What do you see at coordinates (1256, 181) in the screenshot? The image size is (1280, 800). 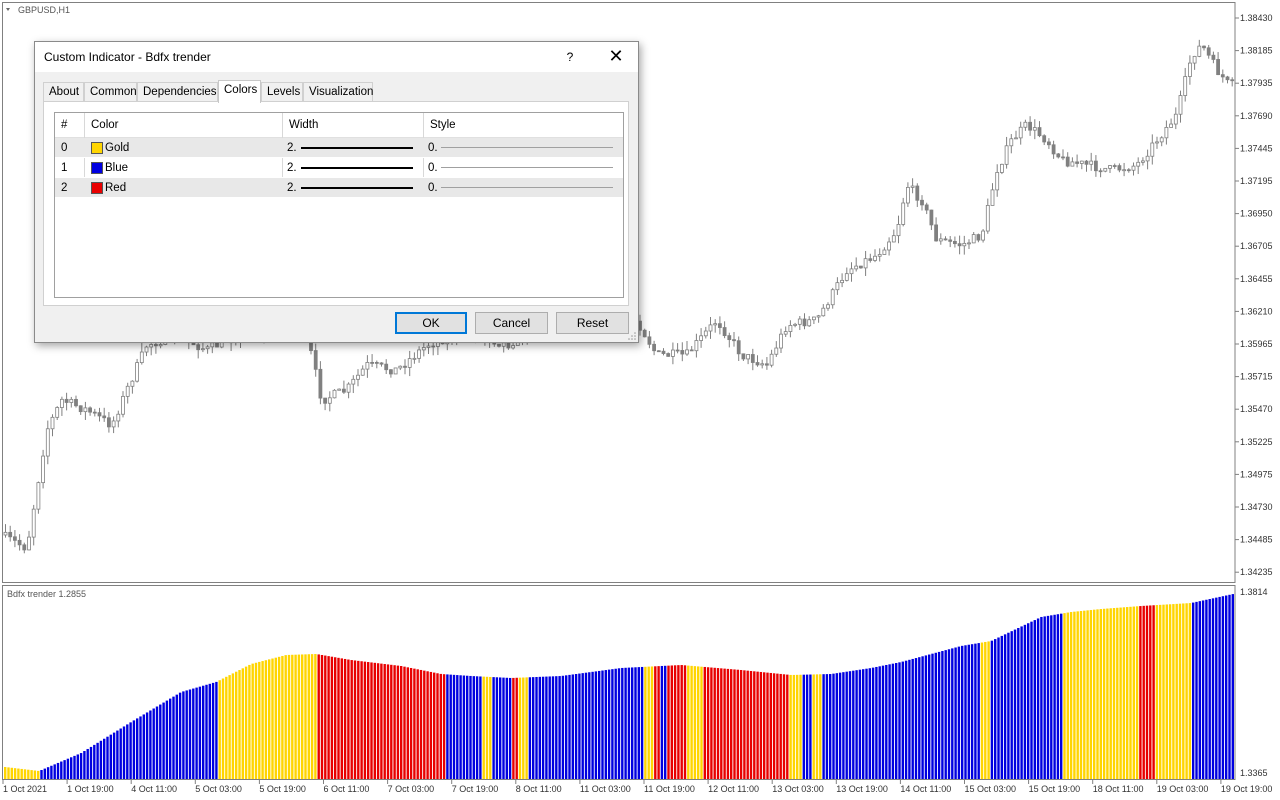 I see `price-tick-label: 1.37195` at bounding box center [1256, 181].